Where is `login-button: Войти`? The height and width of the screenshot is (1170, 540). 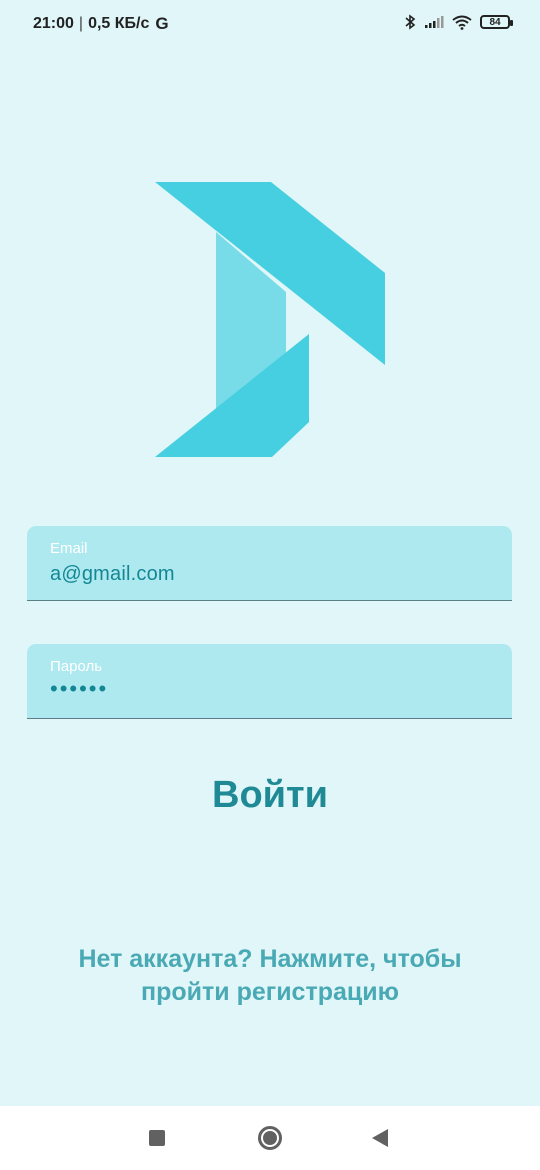 login-button: Войти is located at coordinates (270, 795).